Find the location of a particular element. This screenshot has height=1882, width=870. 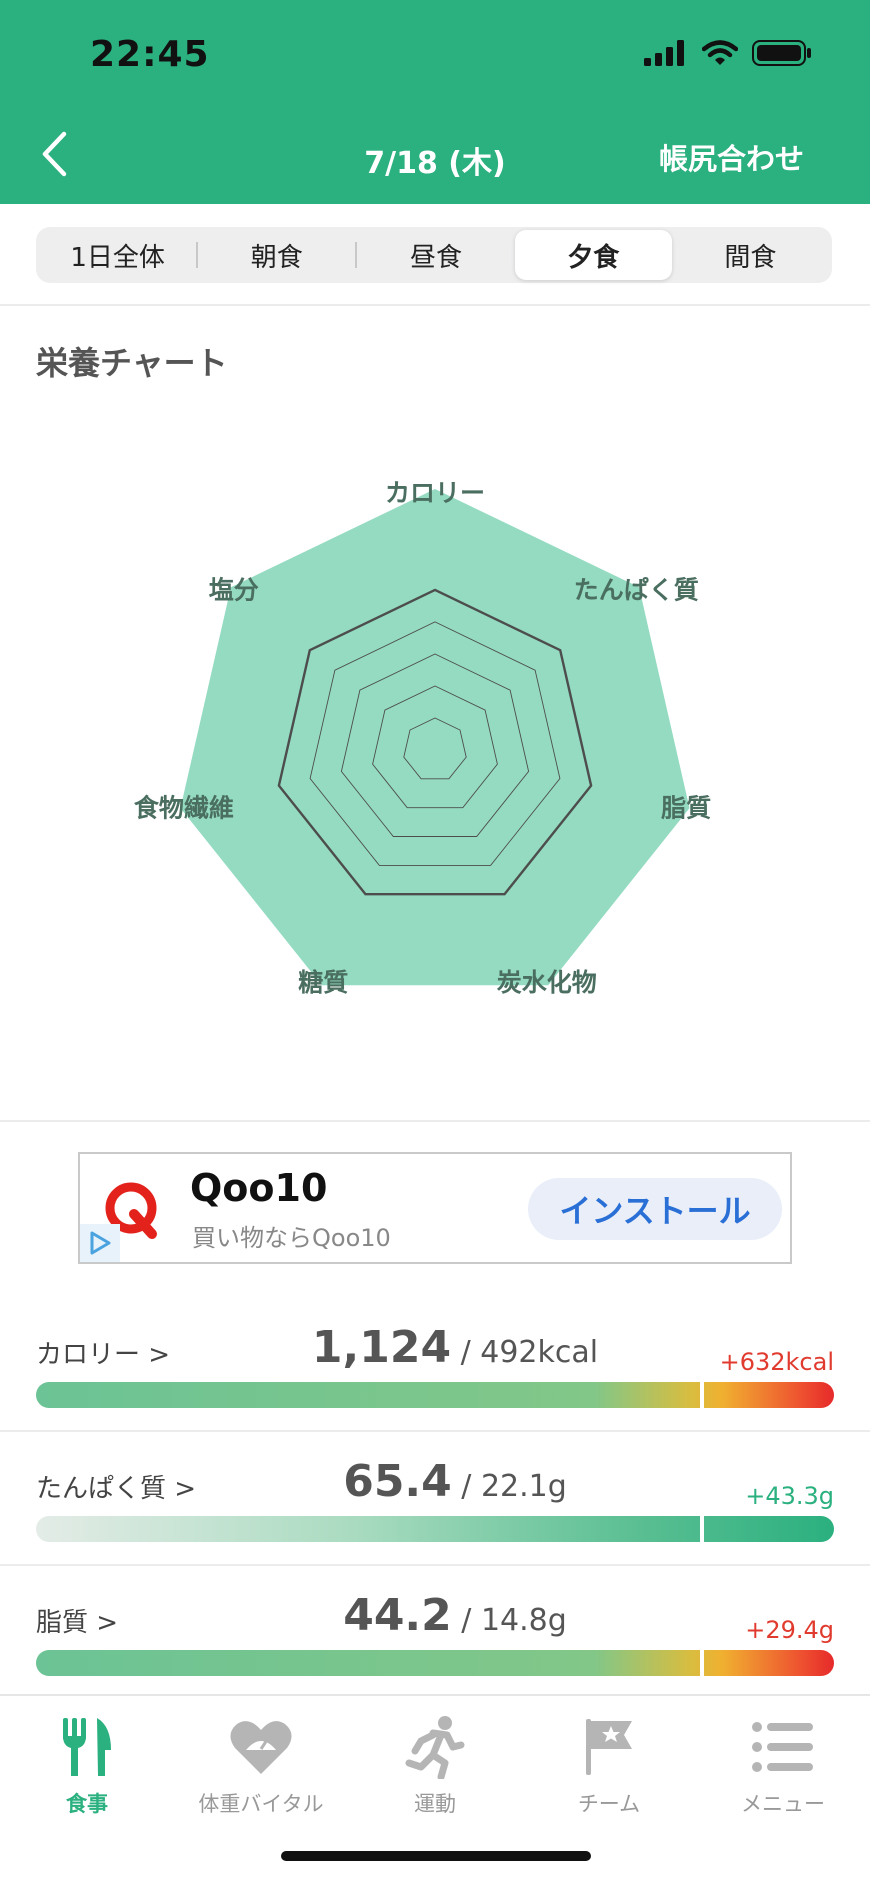

wifi-icon is located at coordinates (720, 52).